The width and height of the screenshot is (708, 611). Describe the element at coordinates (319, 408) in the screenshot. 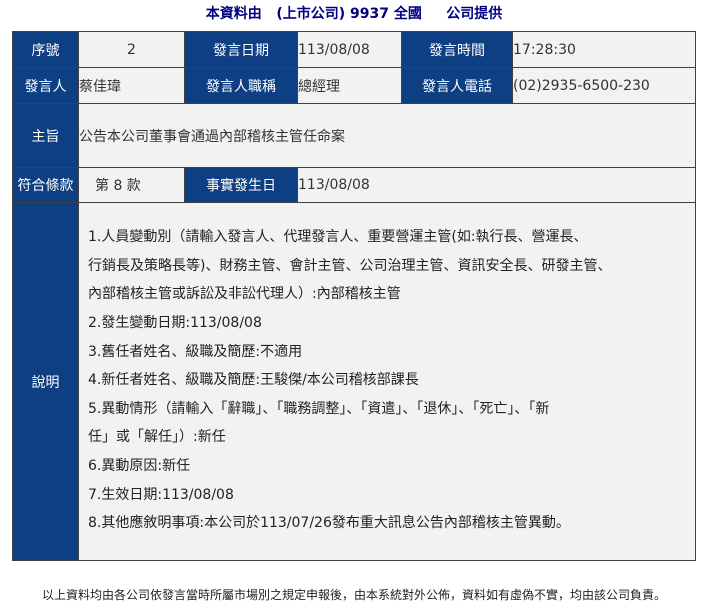

I see `description-line: 5.異動情形（請輸入「辭職」、「職務調整」、「資遣」、「退休」、「死亡」、「新` at that location.